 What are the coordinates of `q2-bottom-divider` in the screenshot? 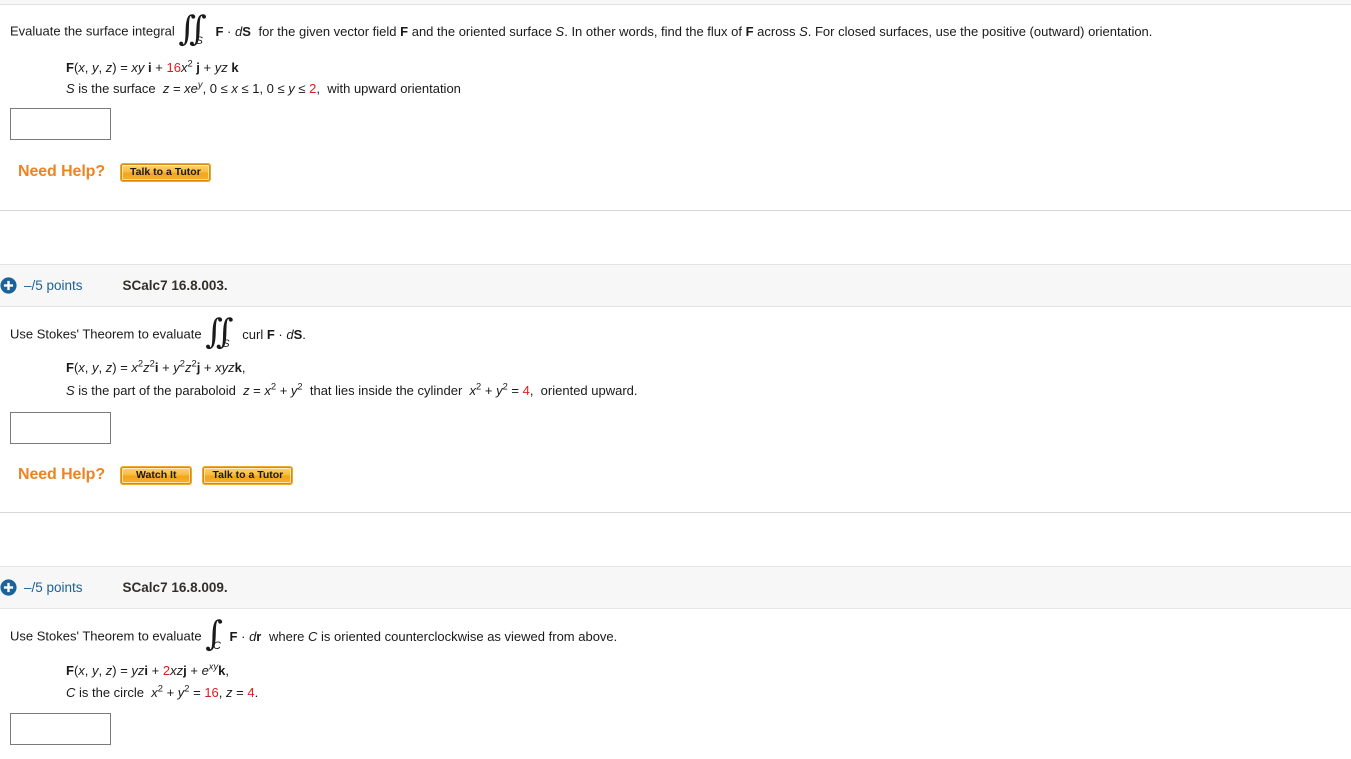 It's located at (675, 512).